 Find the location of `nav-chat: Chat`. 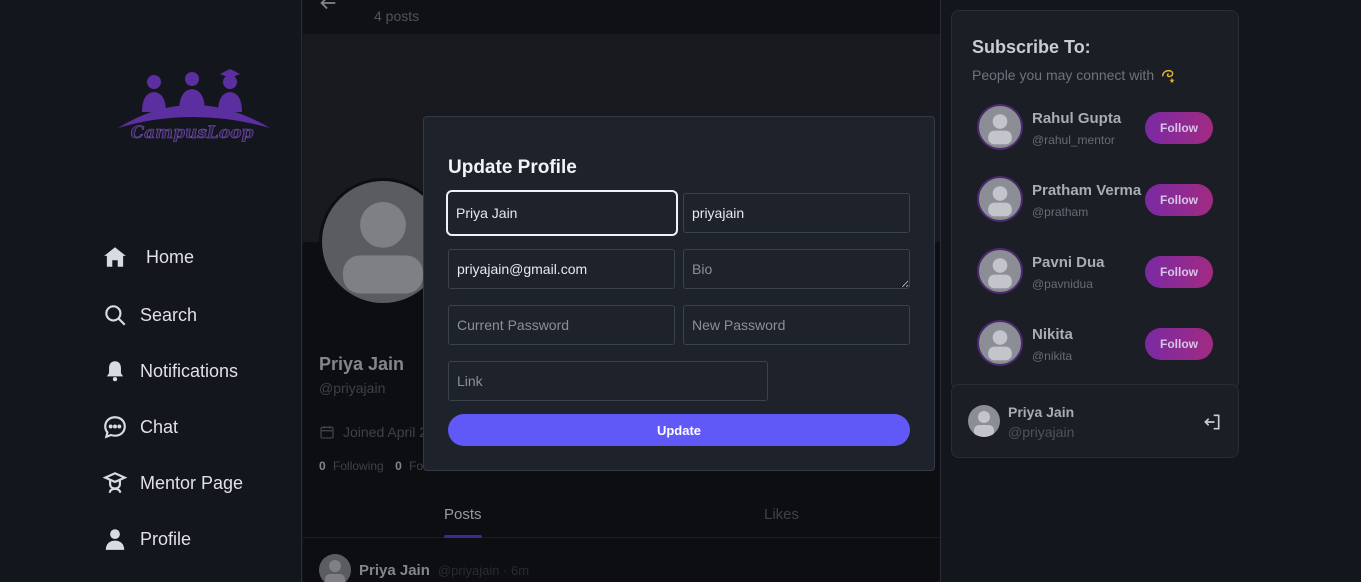

nav-chat: Chat is located at coordinates (140, 427).